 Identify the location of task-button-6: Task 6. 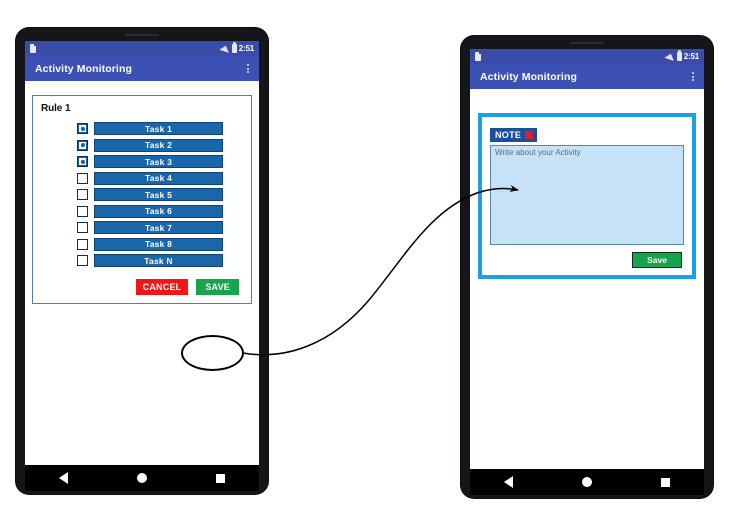
(158, 211).